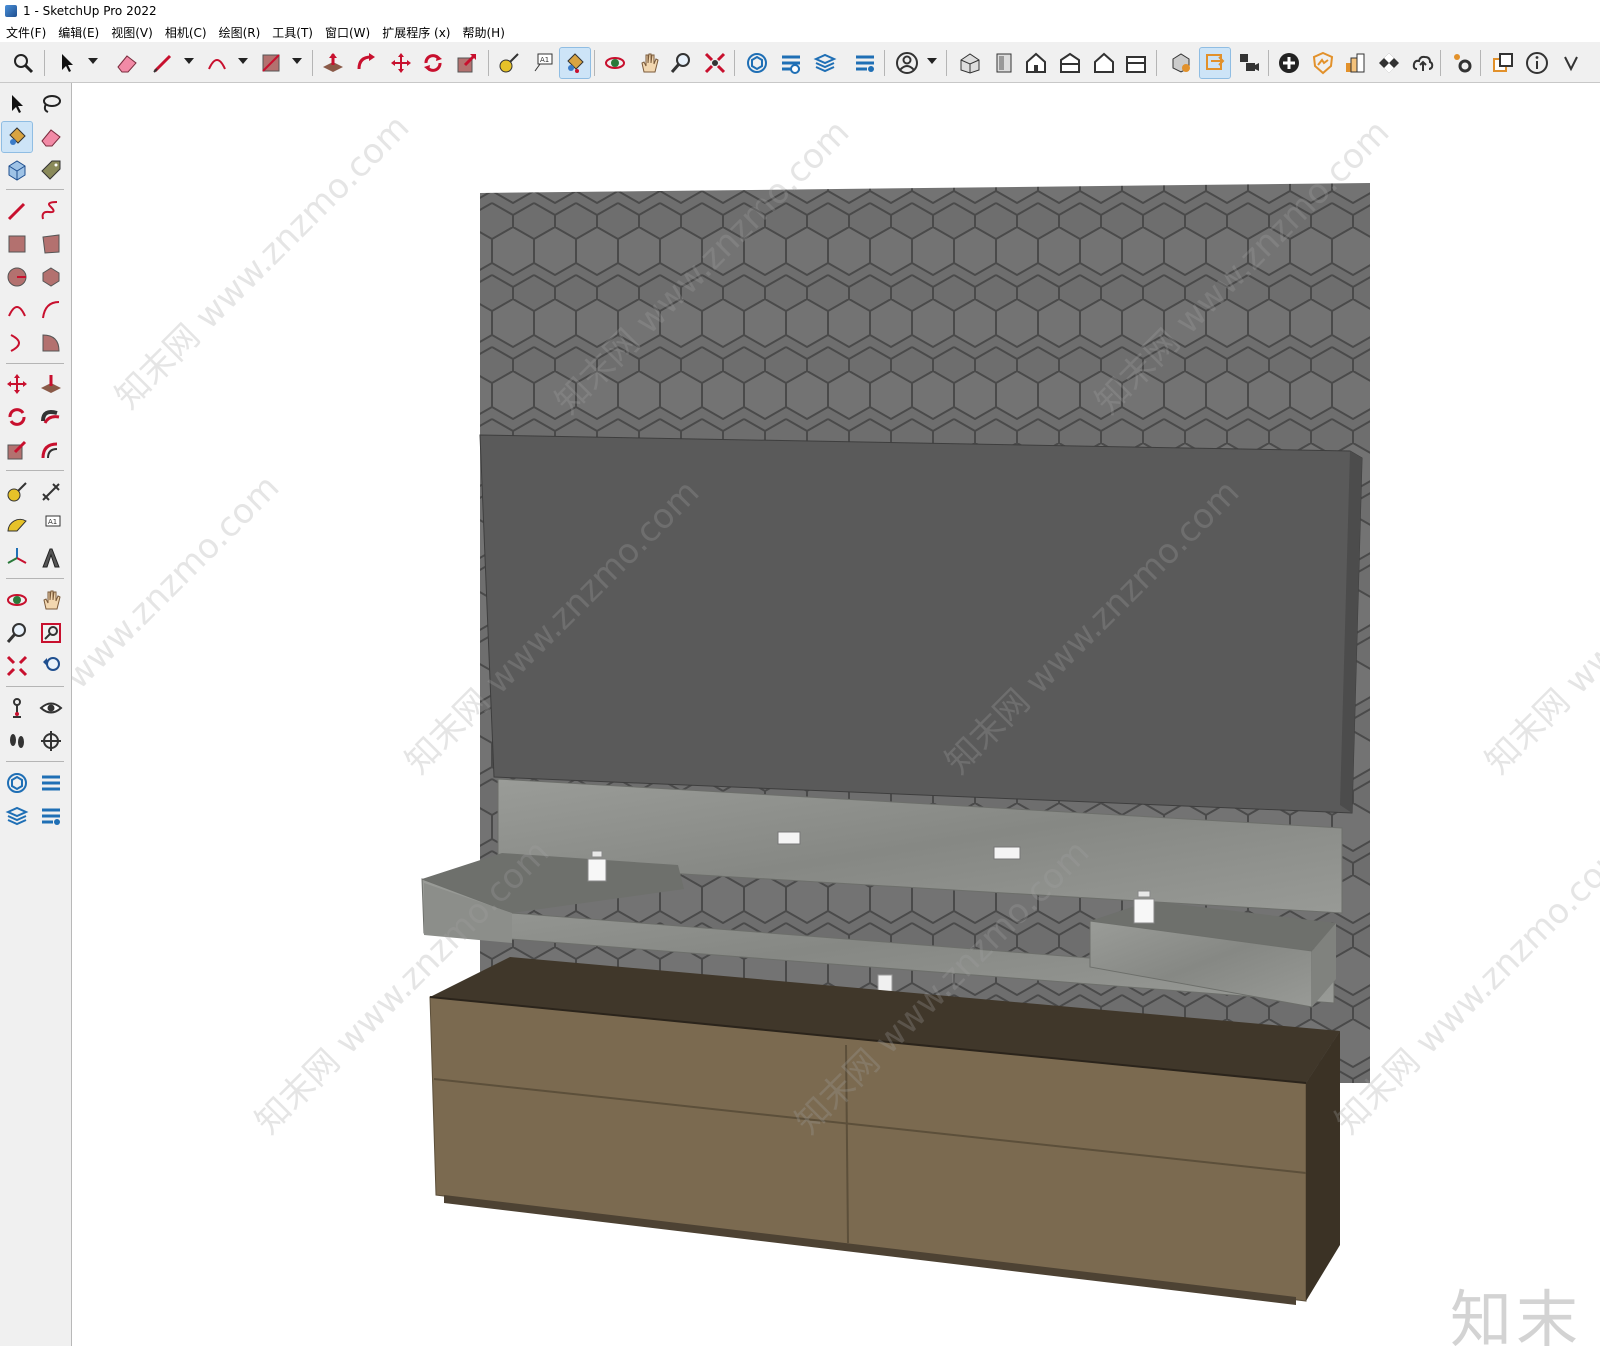 The height and width of the screenshot is (1346, 1600). What do you see at coordinates (1070, 63) in the screenshot?
I see `right-view-icon` at bounding box center [1070, 63].